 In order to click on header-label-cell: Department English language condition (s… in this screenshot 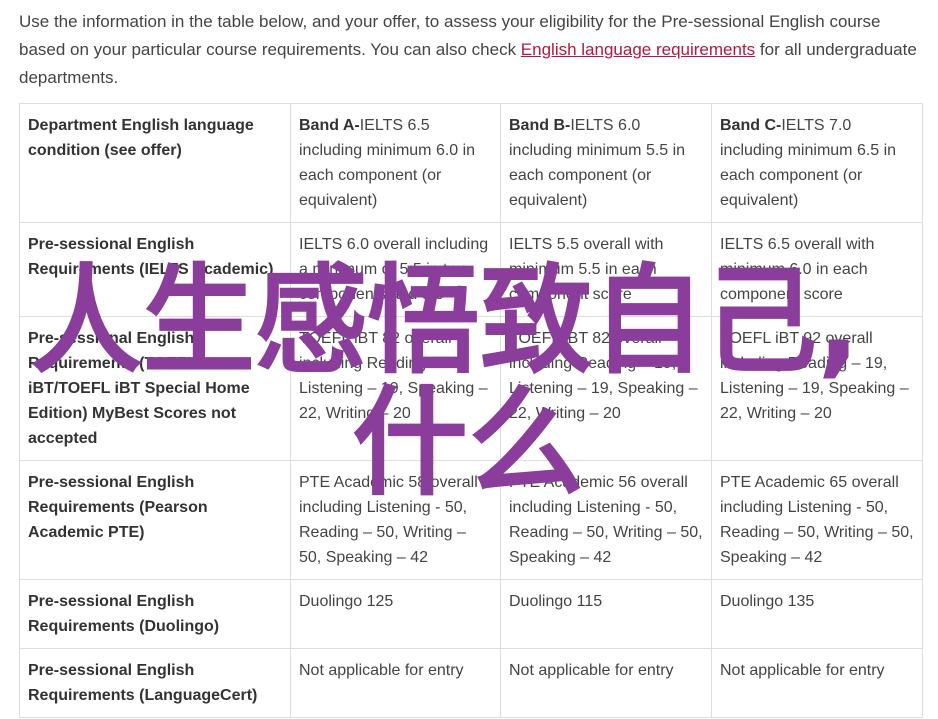, I will do `click(155, 163)`.